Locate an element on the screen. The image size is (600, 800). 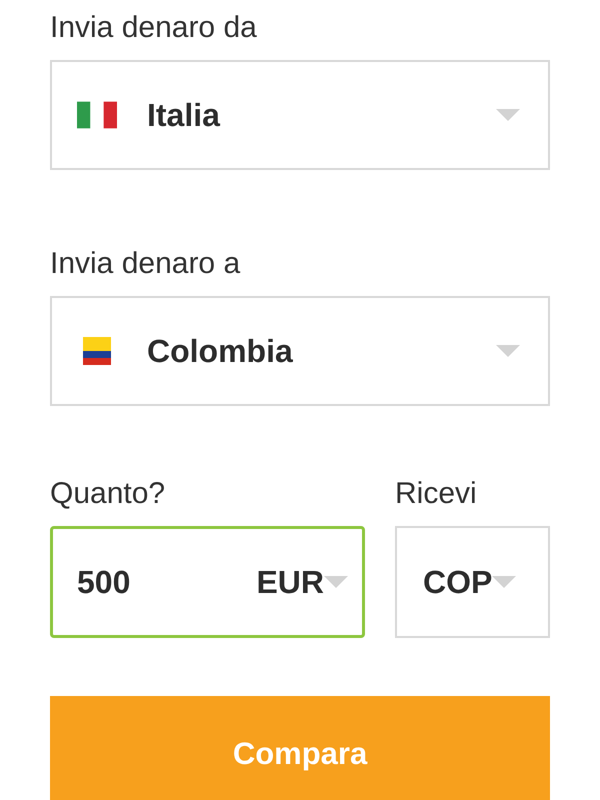
field-label: Ricevi is located at coordinates (436, 494).